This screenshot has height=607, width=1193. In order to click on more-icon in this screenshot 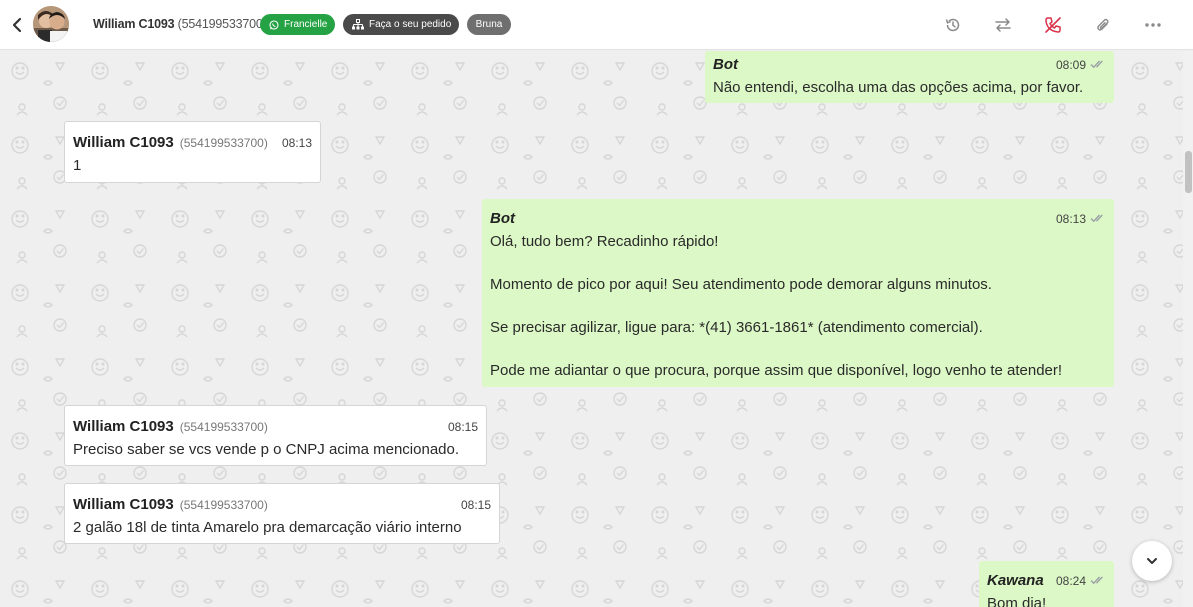, I will do `click(1153, 25)`.